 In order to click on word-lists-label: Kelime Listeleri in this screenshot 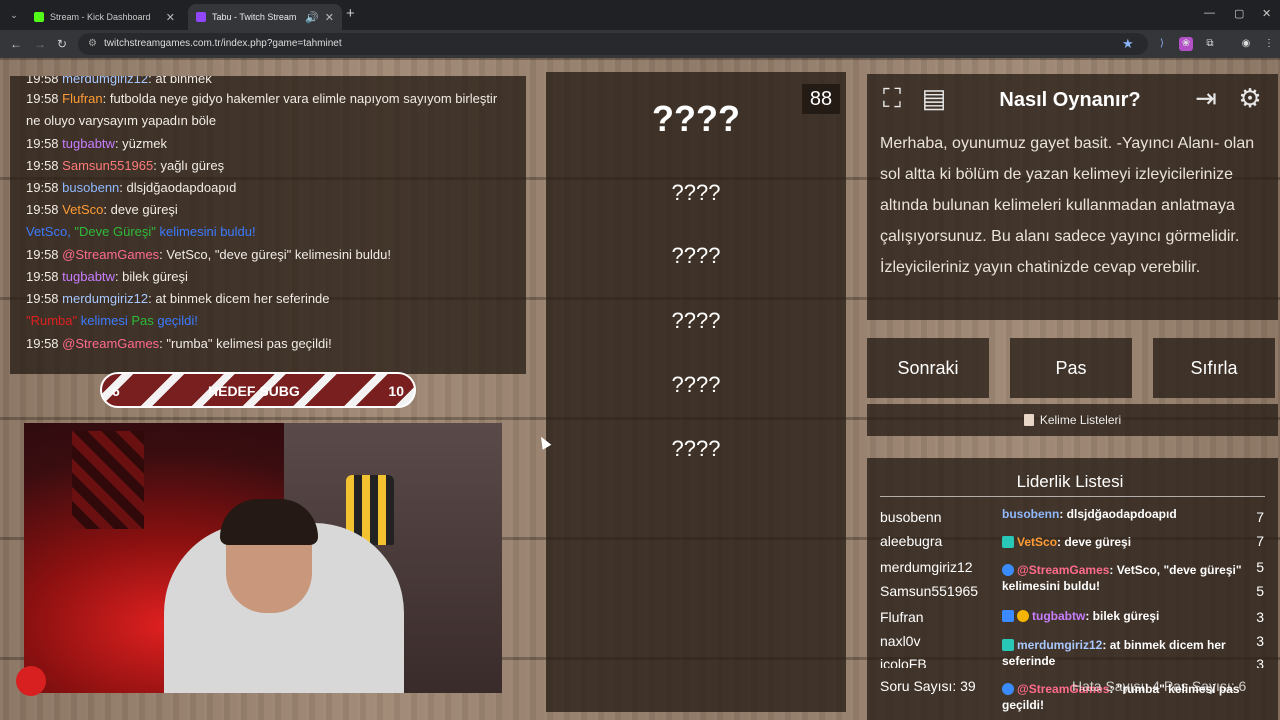, I will do `click(1080, 420)`.